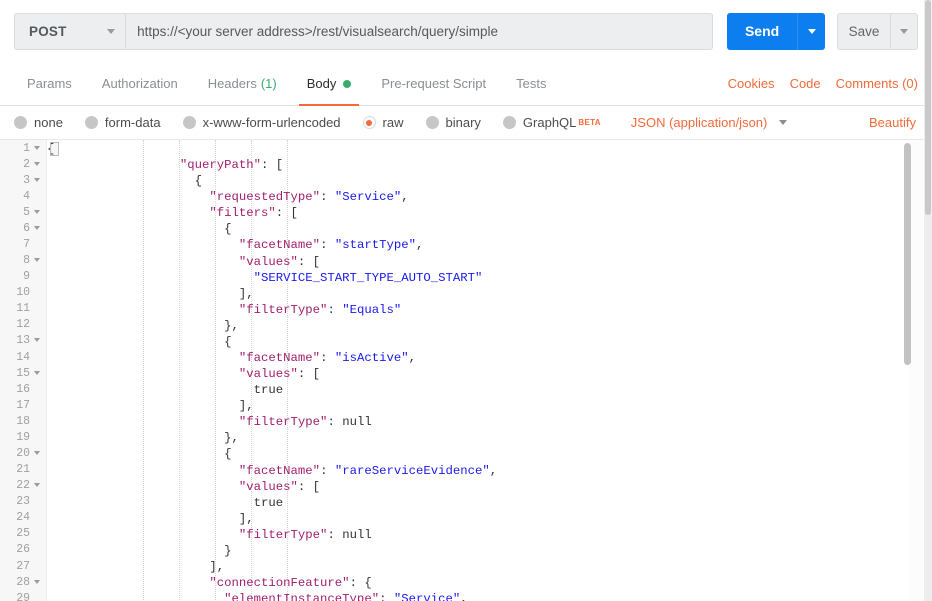 This screenshot has height=601, width=932. I want to click on save-options-button, so click(903, 31).